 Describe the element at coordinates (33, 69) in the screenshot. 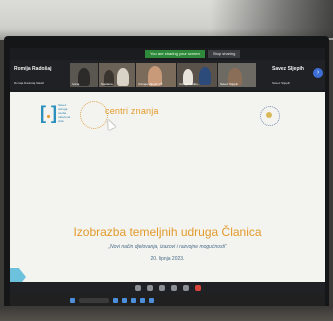

I see `participant-name-left: Romija Radošaj` at that location.